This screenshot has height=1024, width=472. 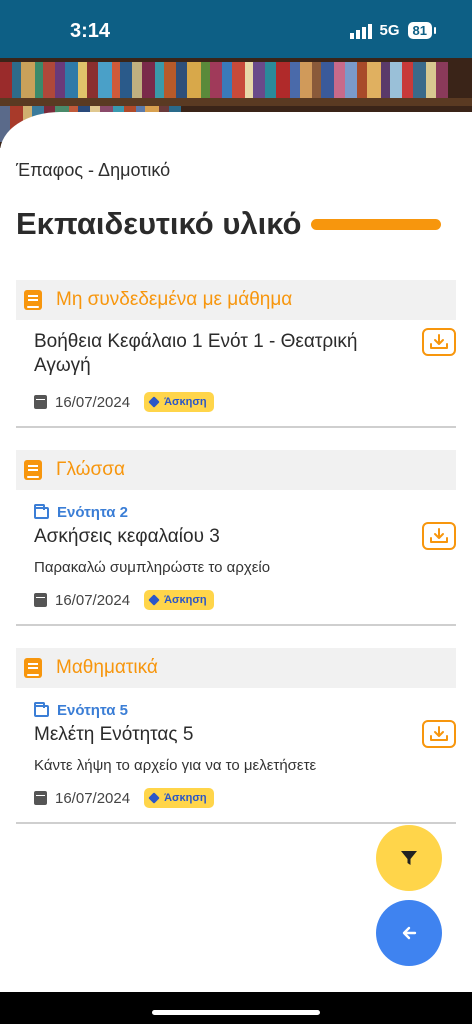 What do you see at coordinates (174, 299) in the screenshot?
I see `section-title: Μη συνδεδεμένα με μάθημα` at bounding box center [174, 299].